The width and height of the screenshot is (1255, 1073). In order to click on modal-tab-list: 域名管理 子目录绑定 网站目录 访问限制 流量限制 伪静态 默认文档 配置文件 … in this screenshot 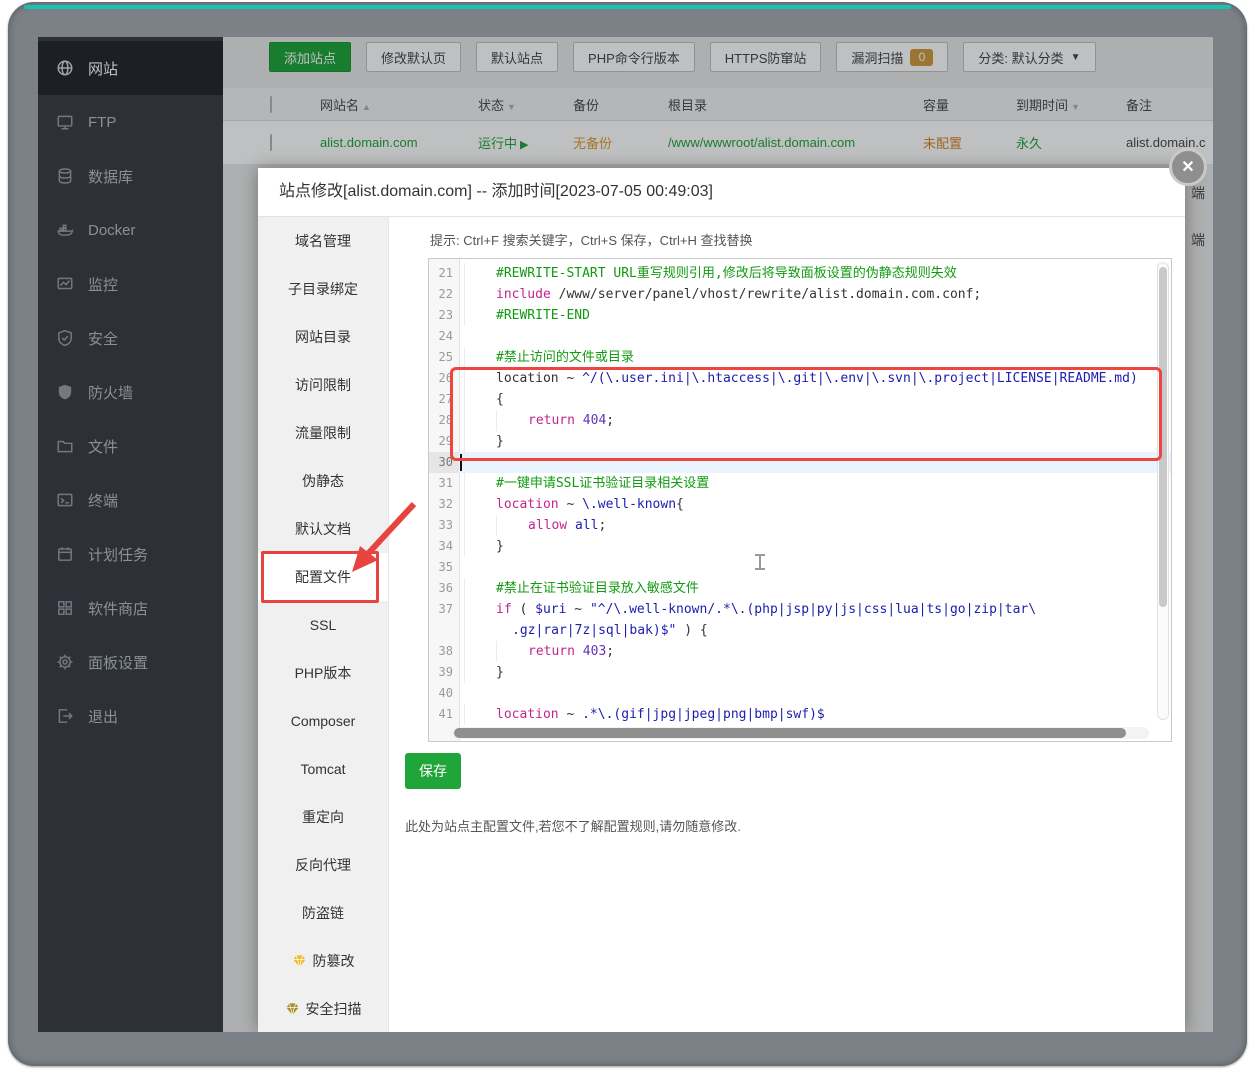, I will do `click(323, 624)`.